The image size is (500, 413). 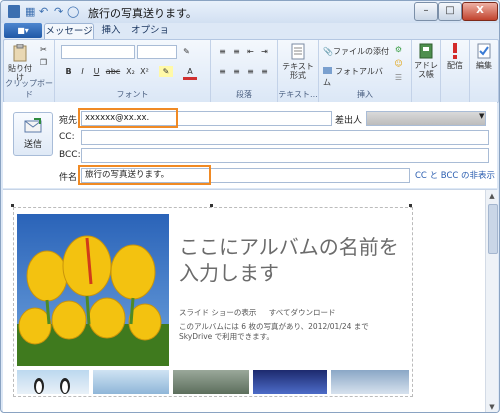 What do you see at coordinates (484, 65) in the screenshot?
I see `edit-label: 編集` at bounding box center [484, 65].